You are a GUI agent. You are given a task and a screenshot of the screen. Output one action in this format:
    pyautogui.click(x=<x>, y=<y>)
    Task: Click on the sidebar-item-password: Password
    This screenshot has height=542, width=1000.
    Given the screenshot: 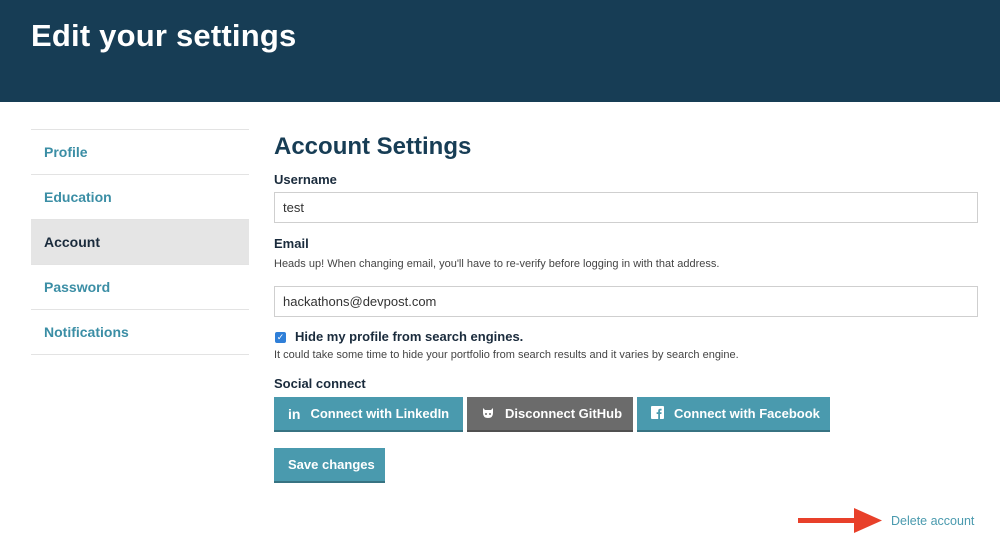 What is the action you would take?
    pyautogui.click(x=140, y=287)
    